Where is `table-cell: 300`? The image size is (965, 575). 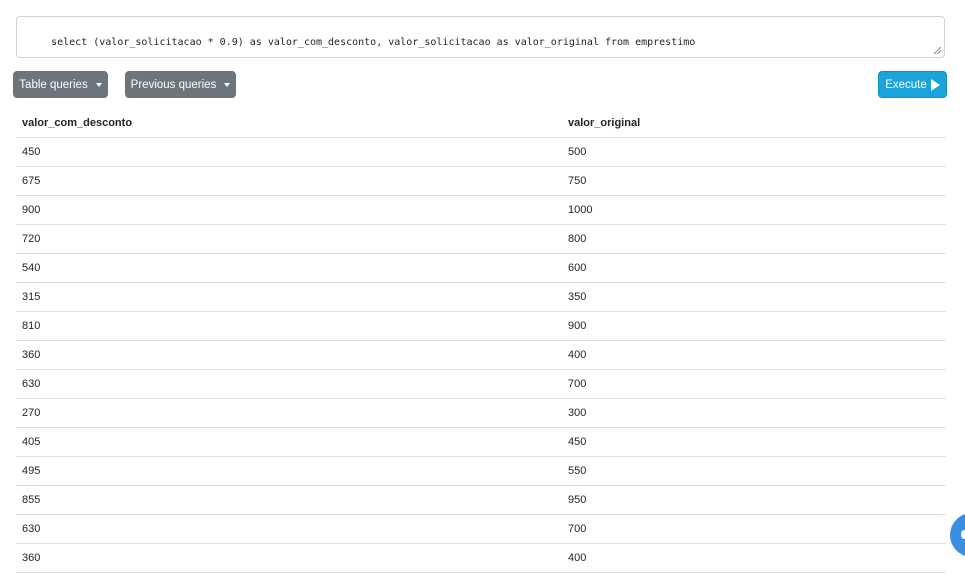
table-cell: 300 is located at coordinates (754, 413).